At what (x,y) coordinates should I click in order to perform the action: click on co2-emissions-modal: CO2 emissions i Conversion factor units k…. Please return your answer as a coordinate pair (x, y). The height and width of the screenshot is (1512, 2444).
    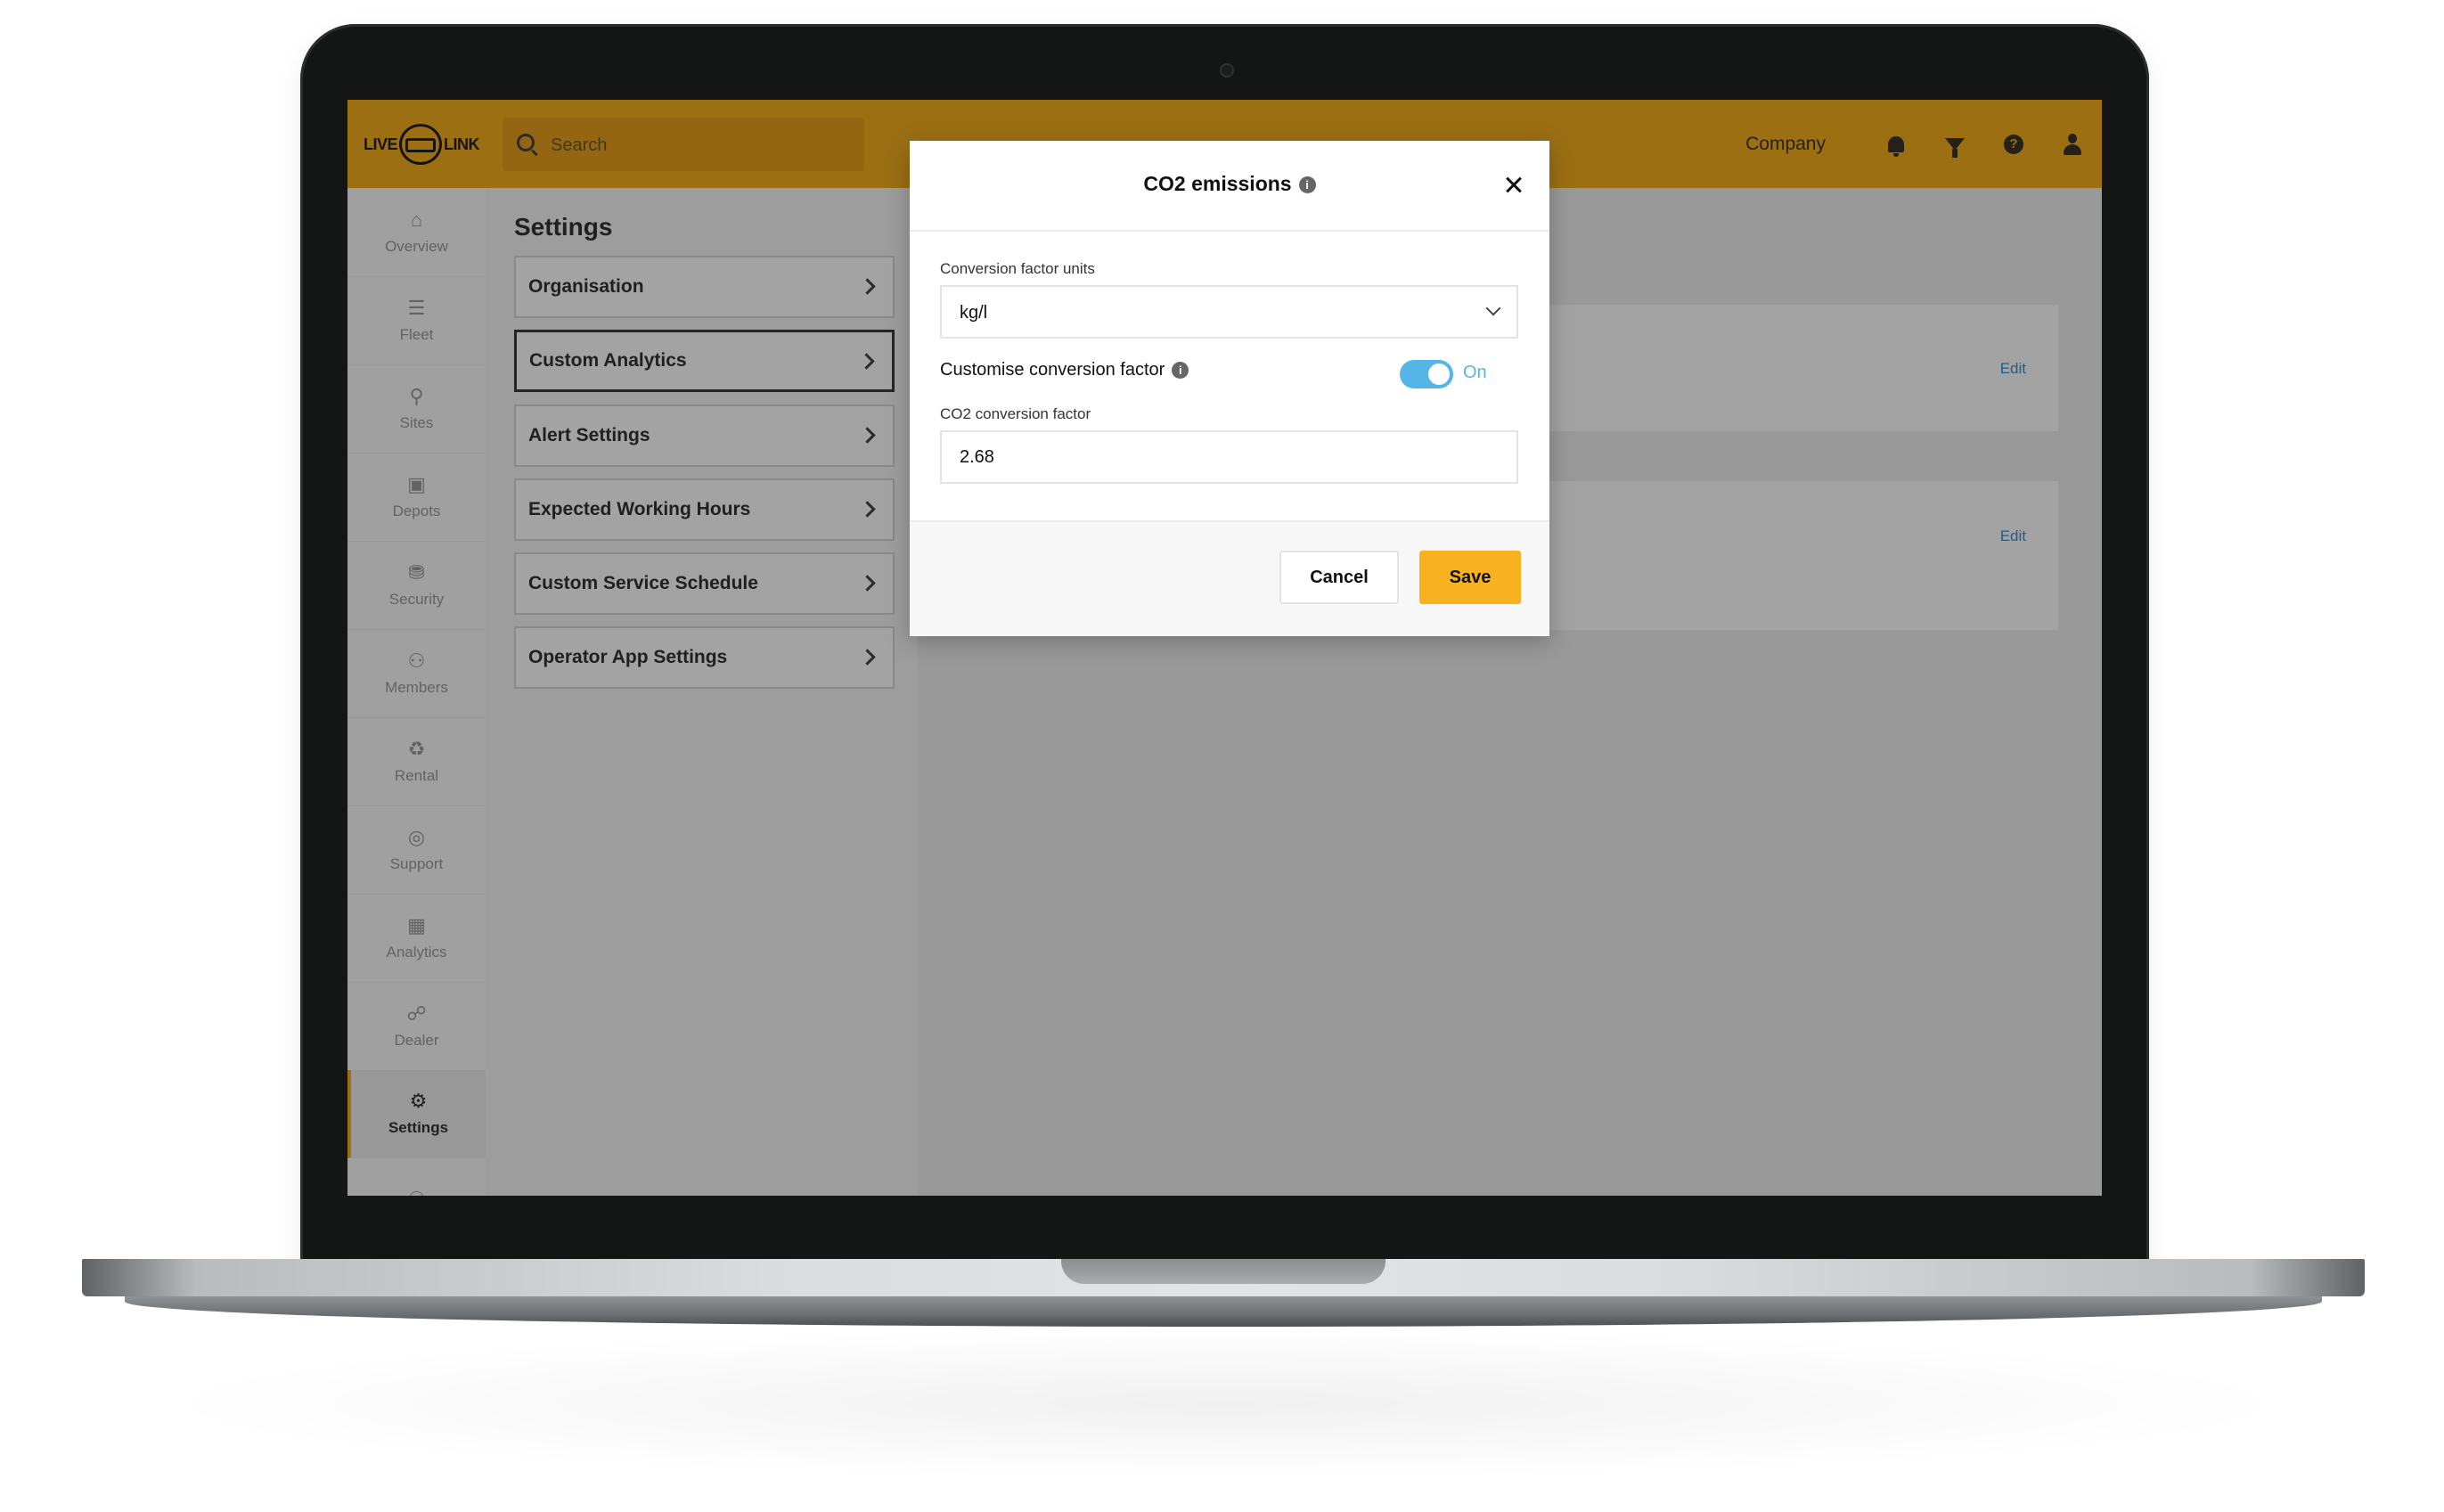
    Looking at the image, I should click on (1229, 388).